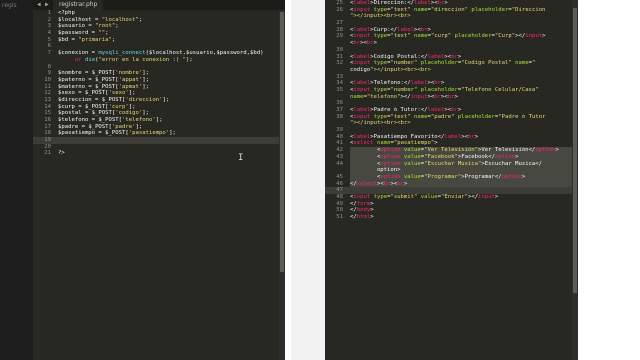  I want to click on code-line: 21 ?>, so click(159, 153).